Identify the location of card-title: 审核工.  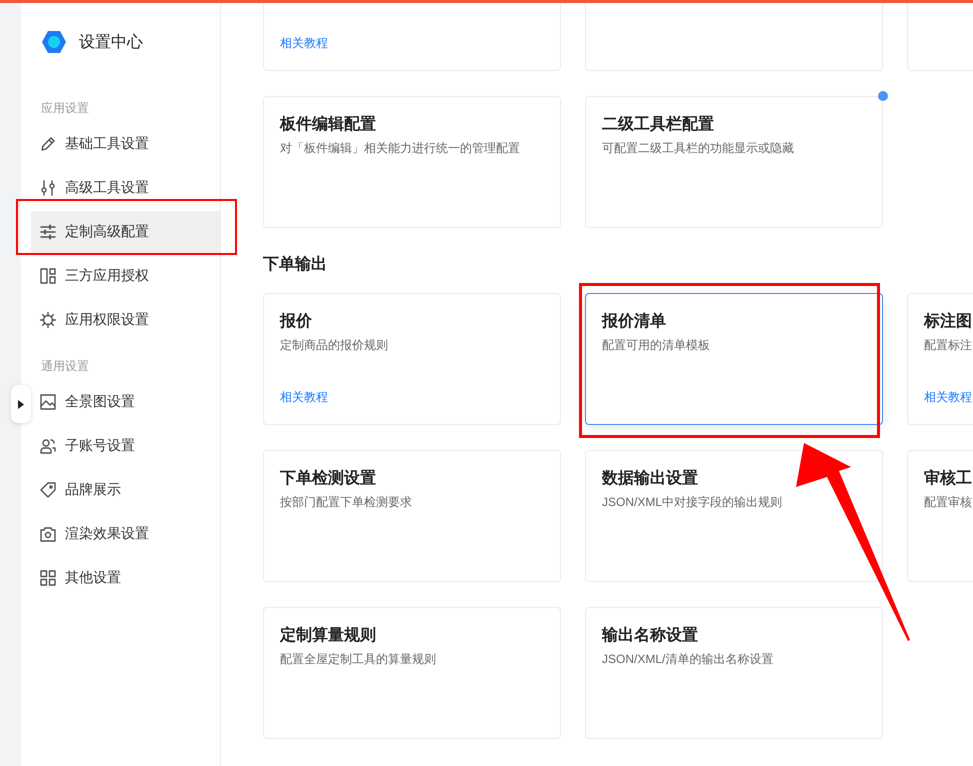
(948, 478).